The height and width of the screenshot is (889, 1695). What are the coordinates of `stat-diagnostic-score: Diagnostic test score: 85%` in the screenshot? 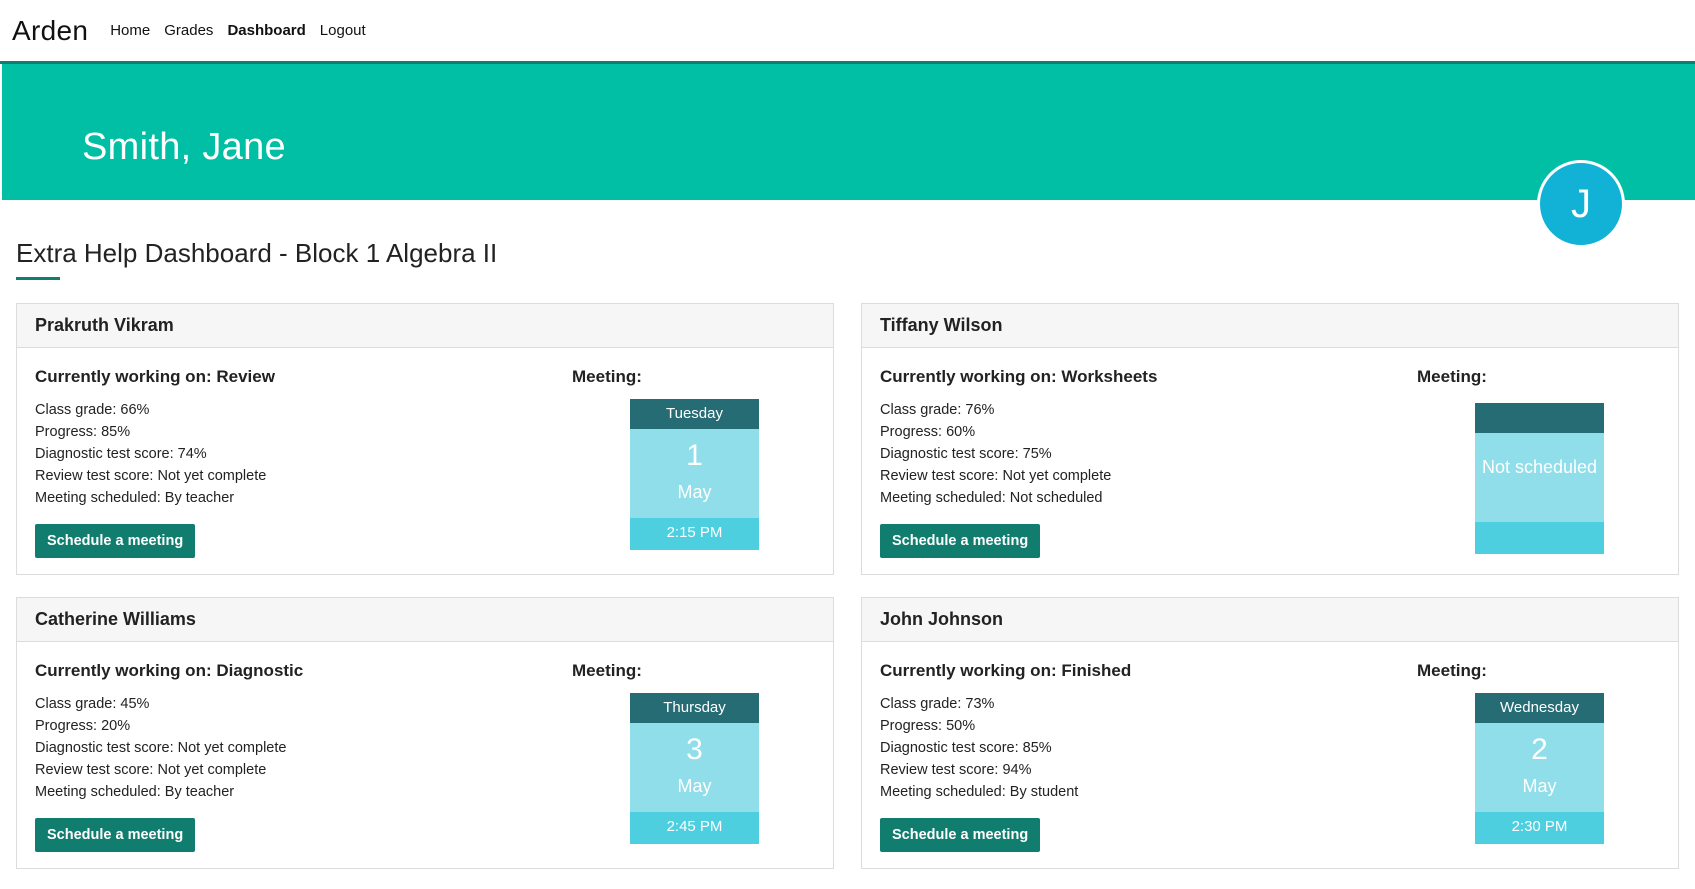 It's located at (966, 748).